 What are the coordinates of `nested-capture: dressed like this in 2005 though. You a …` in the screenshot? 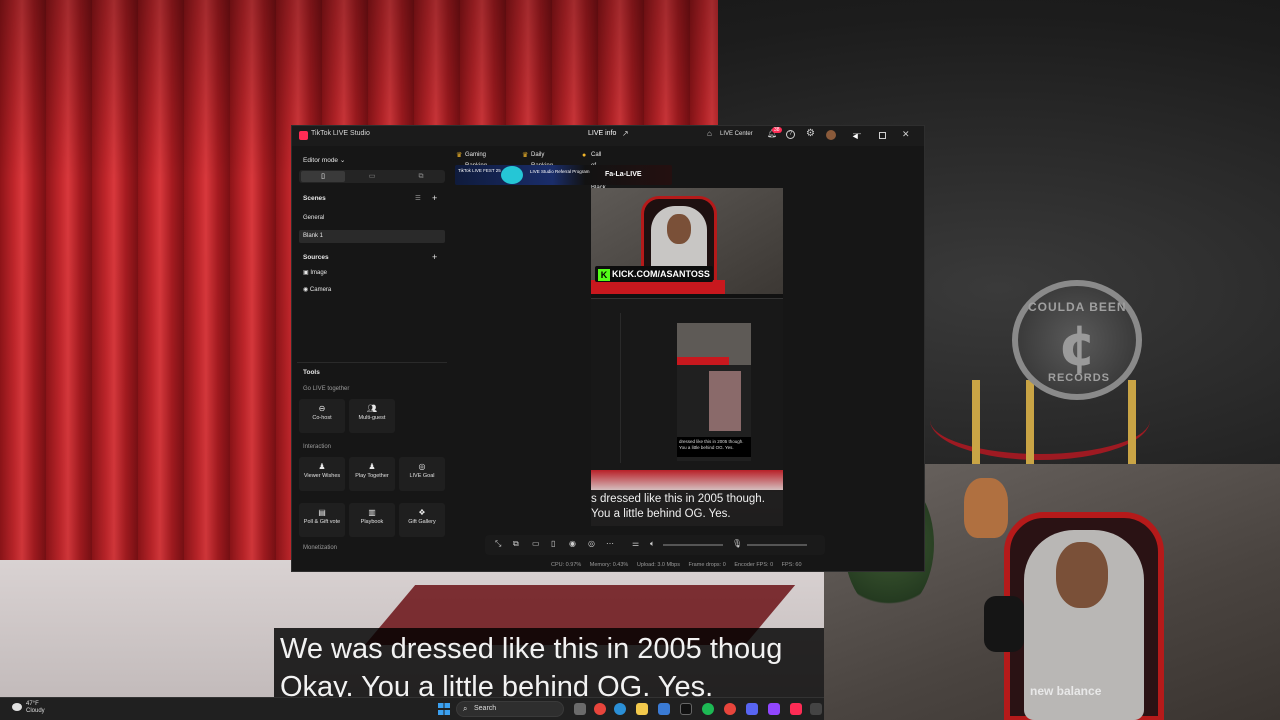 It's located at (687, 382).